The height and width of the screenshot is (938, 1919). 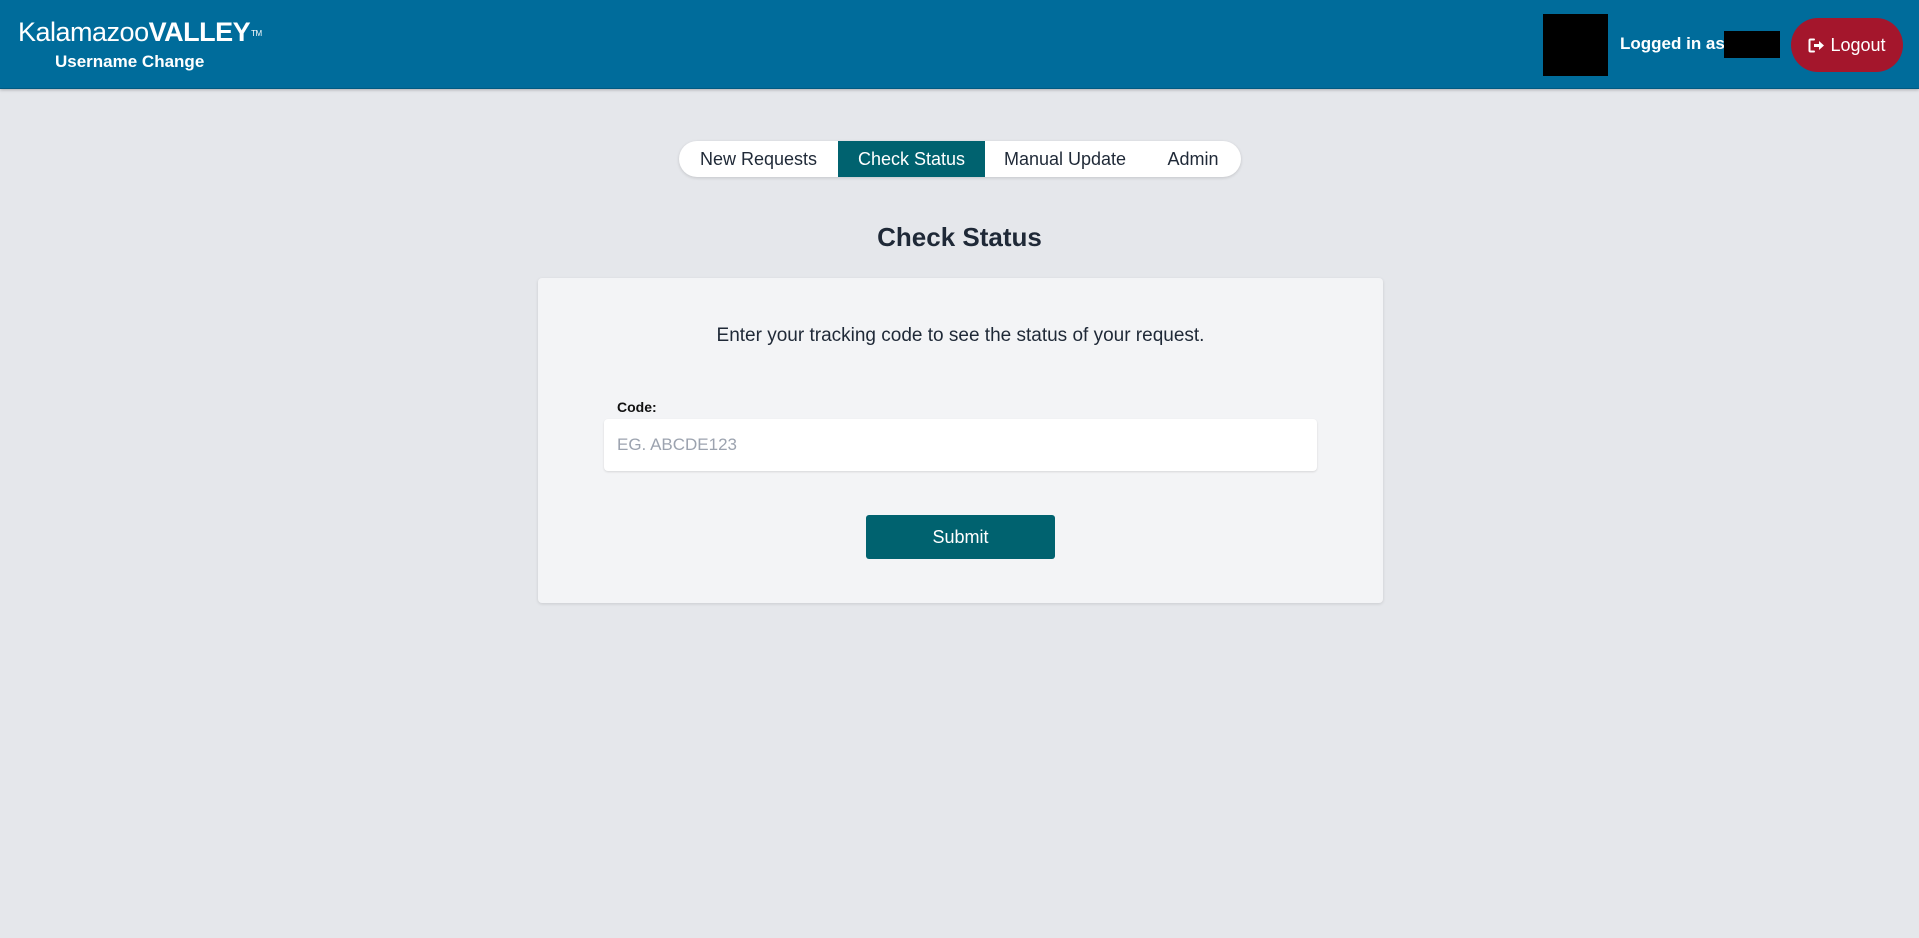 What do you see at coordinates (1752, 44) in the screenshot?
I see `redacted-username` at bounding box center [1752, 44].